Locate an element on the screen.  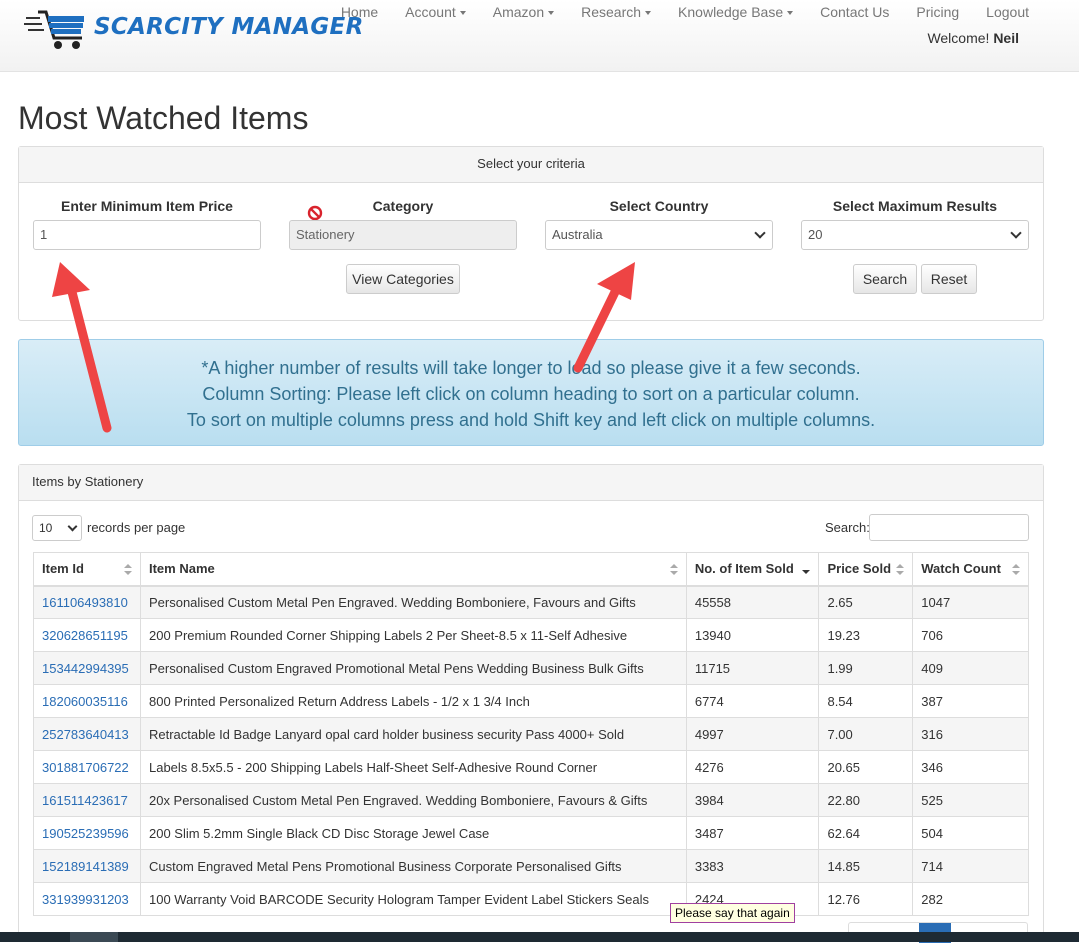
column-header-item-name: Item Name is located at coordinates (413, 569).